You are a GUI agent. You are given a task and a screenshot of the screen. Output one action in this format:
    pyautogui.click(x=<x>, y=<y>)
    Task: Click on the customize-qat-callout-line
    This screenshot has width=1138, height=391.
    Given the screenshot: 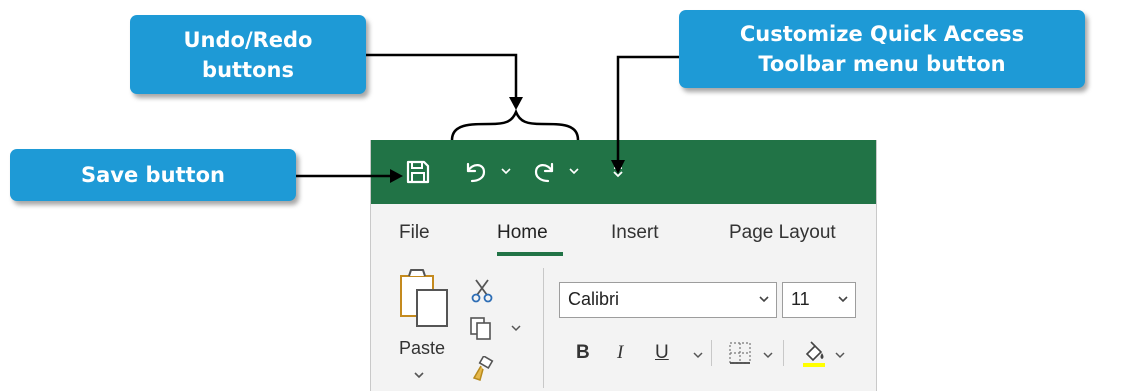 What is the action you would take?
    pyautogui.click(x=647, y=108)
    